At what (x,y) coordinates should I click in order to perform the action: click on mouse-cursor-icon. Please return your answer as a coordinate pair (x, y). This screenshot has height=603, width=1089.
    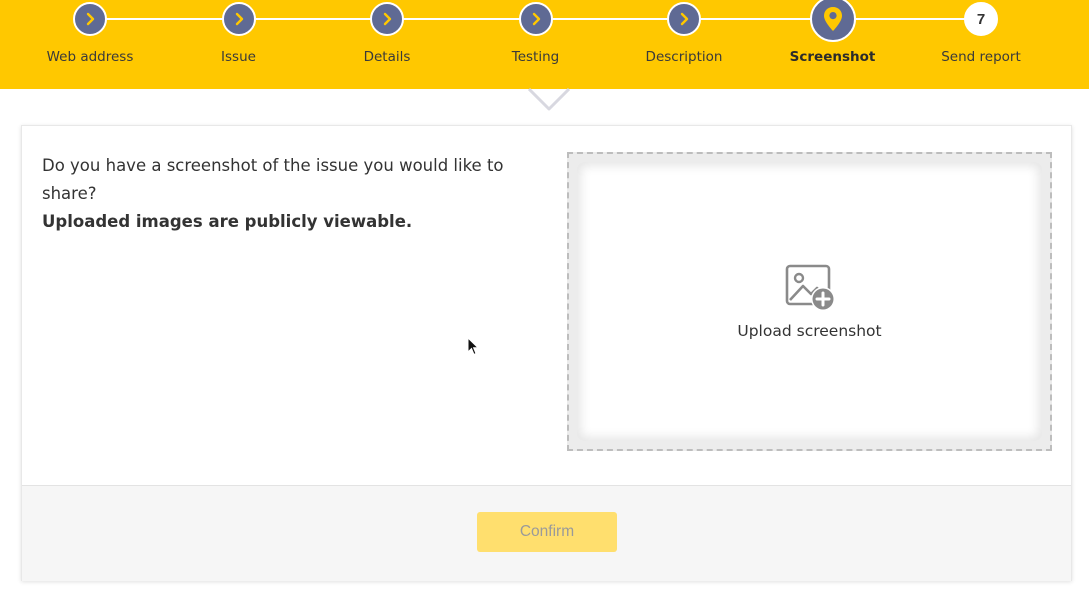
    Looking at the image, I should click on (473, 346).